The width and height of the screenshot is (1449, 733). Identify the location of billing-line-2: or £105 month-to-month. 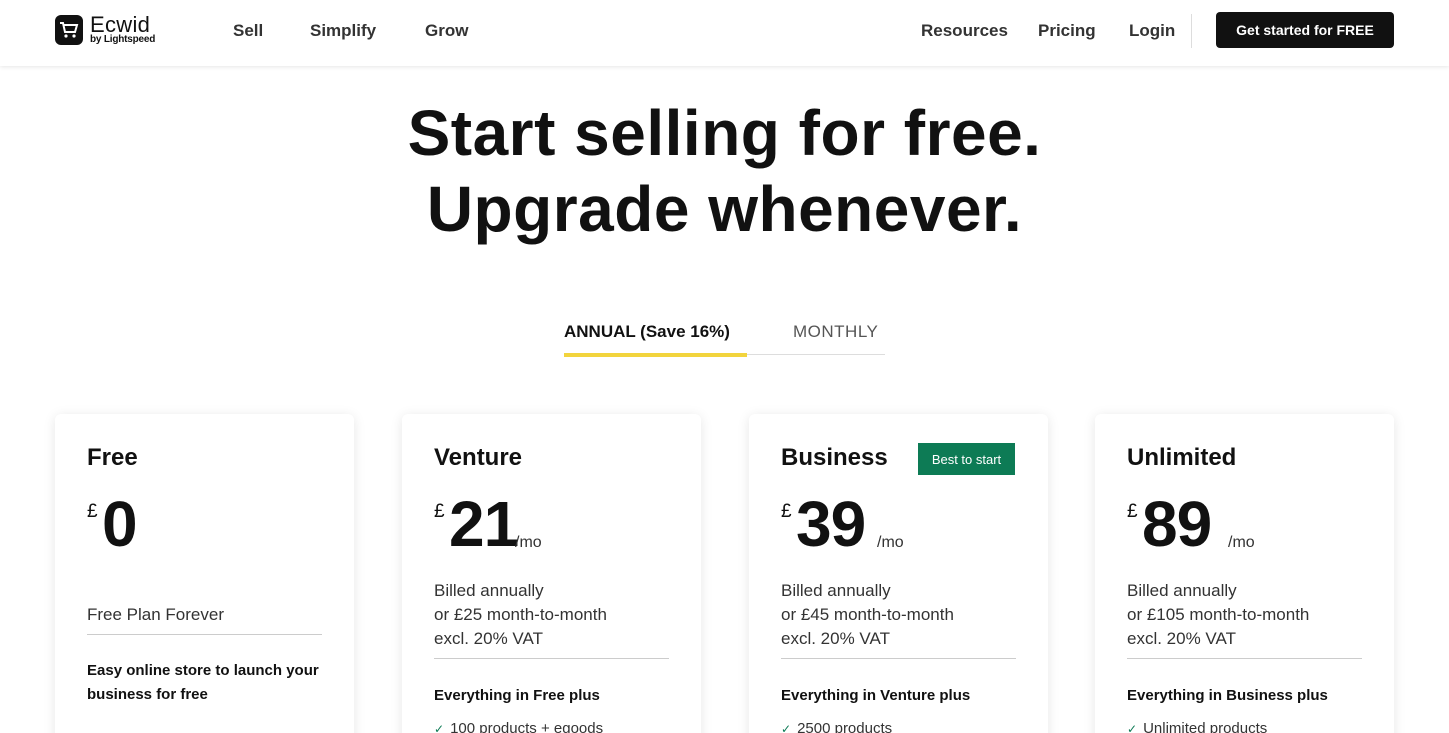
(1218, 614).